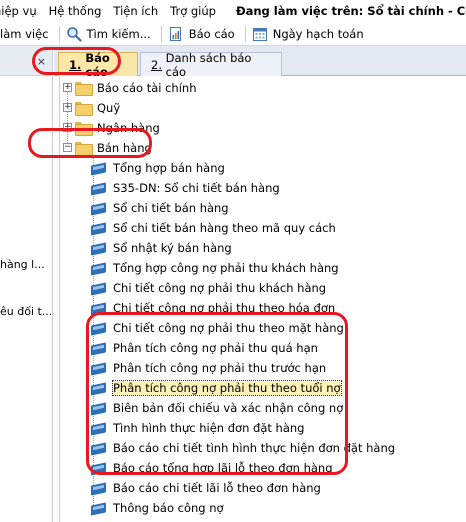 This screenshot has height=522, width=466. What do you see at coordinates (260, 34) in the screenshot?
I see `calendar-icon` at bounding box center [260, 34].